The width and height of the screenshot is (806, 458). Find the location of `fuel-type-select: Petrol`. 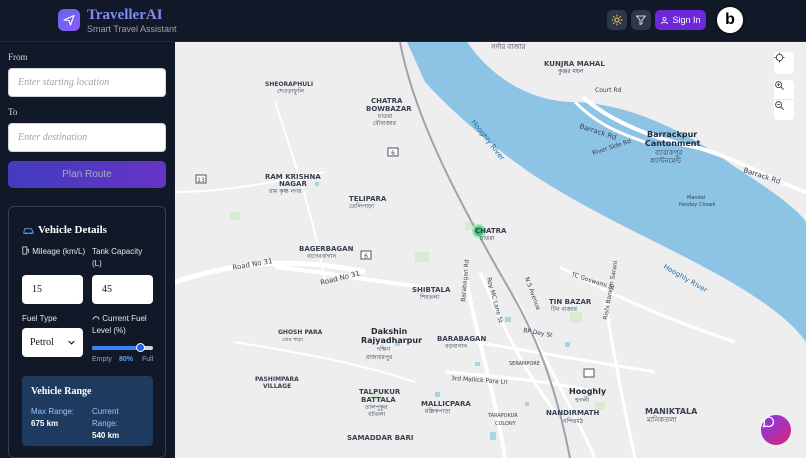

fuel-type-select: Petrol is located at coordinates (52, 342).